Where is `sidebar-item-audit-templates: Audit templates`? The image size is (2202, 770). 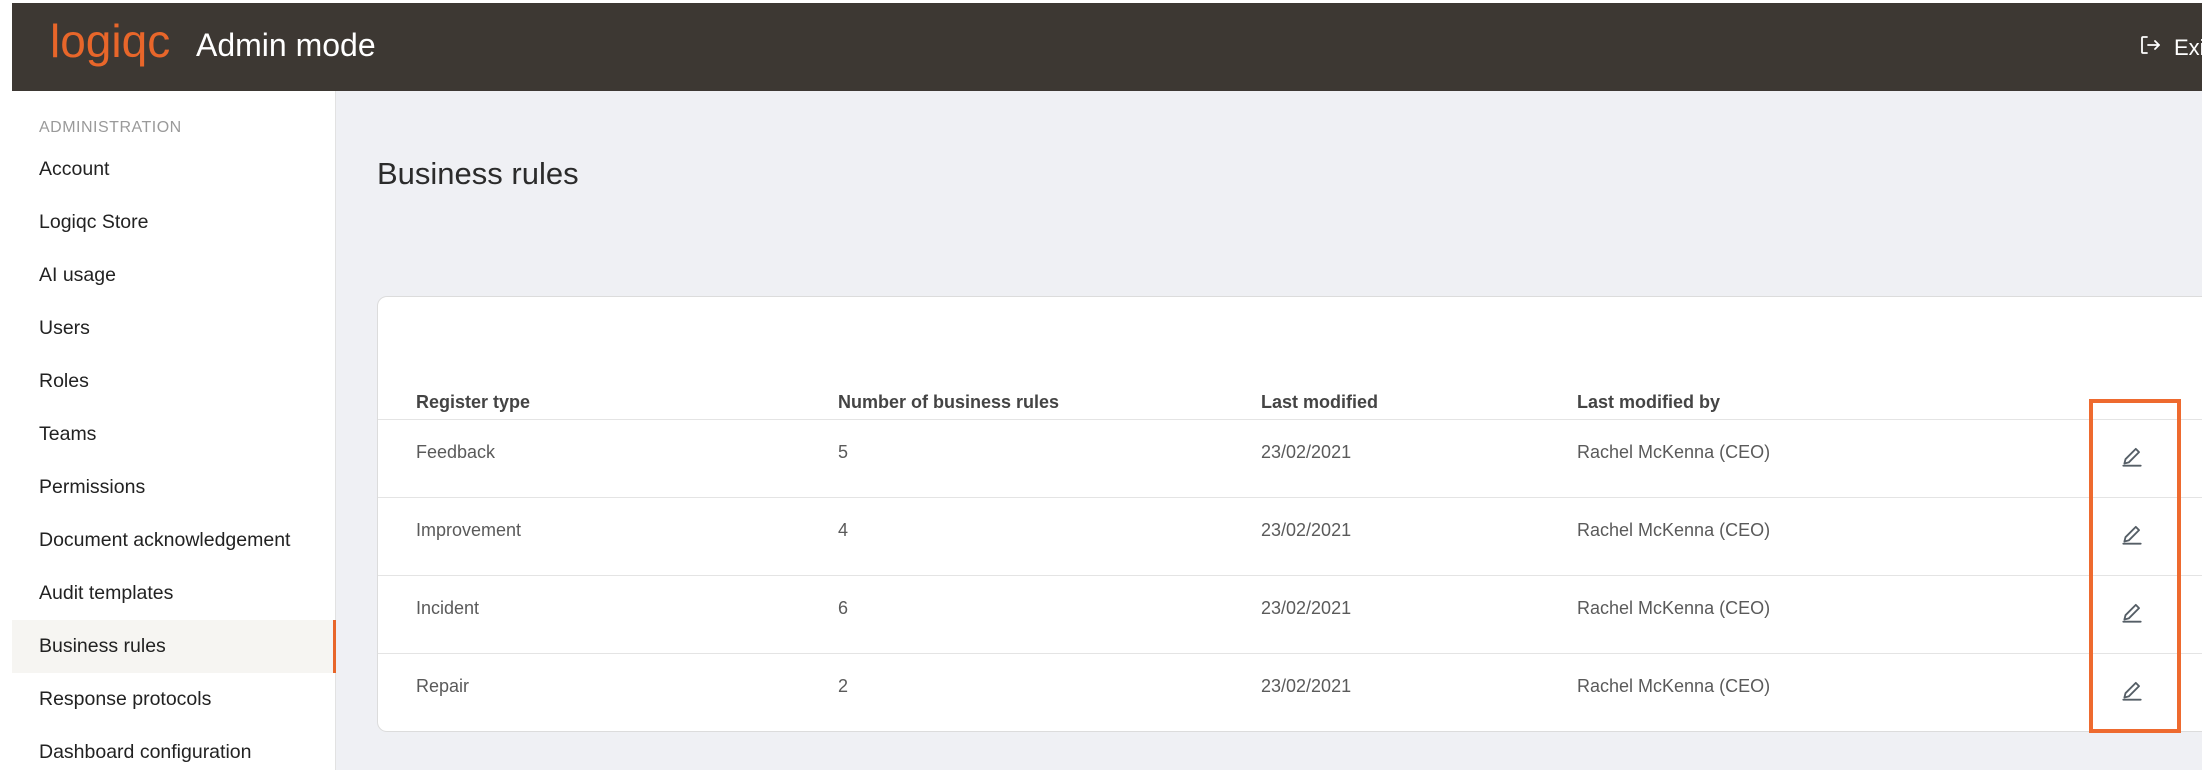 sidebar-item-audit-templates: Audit templates is located at coordinates (174, 593).